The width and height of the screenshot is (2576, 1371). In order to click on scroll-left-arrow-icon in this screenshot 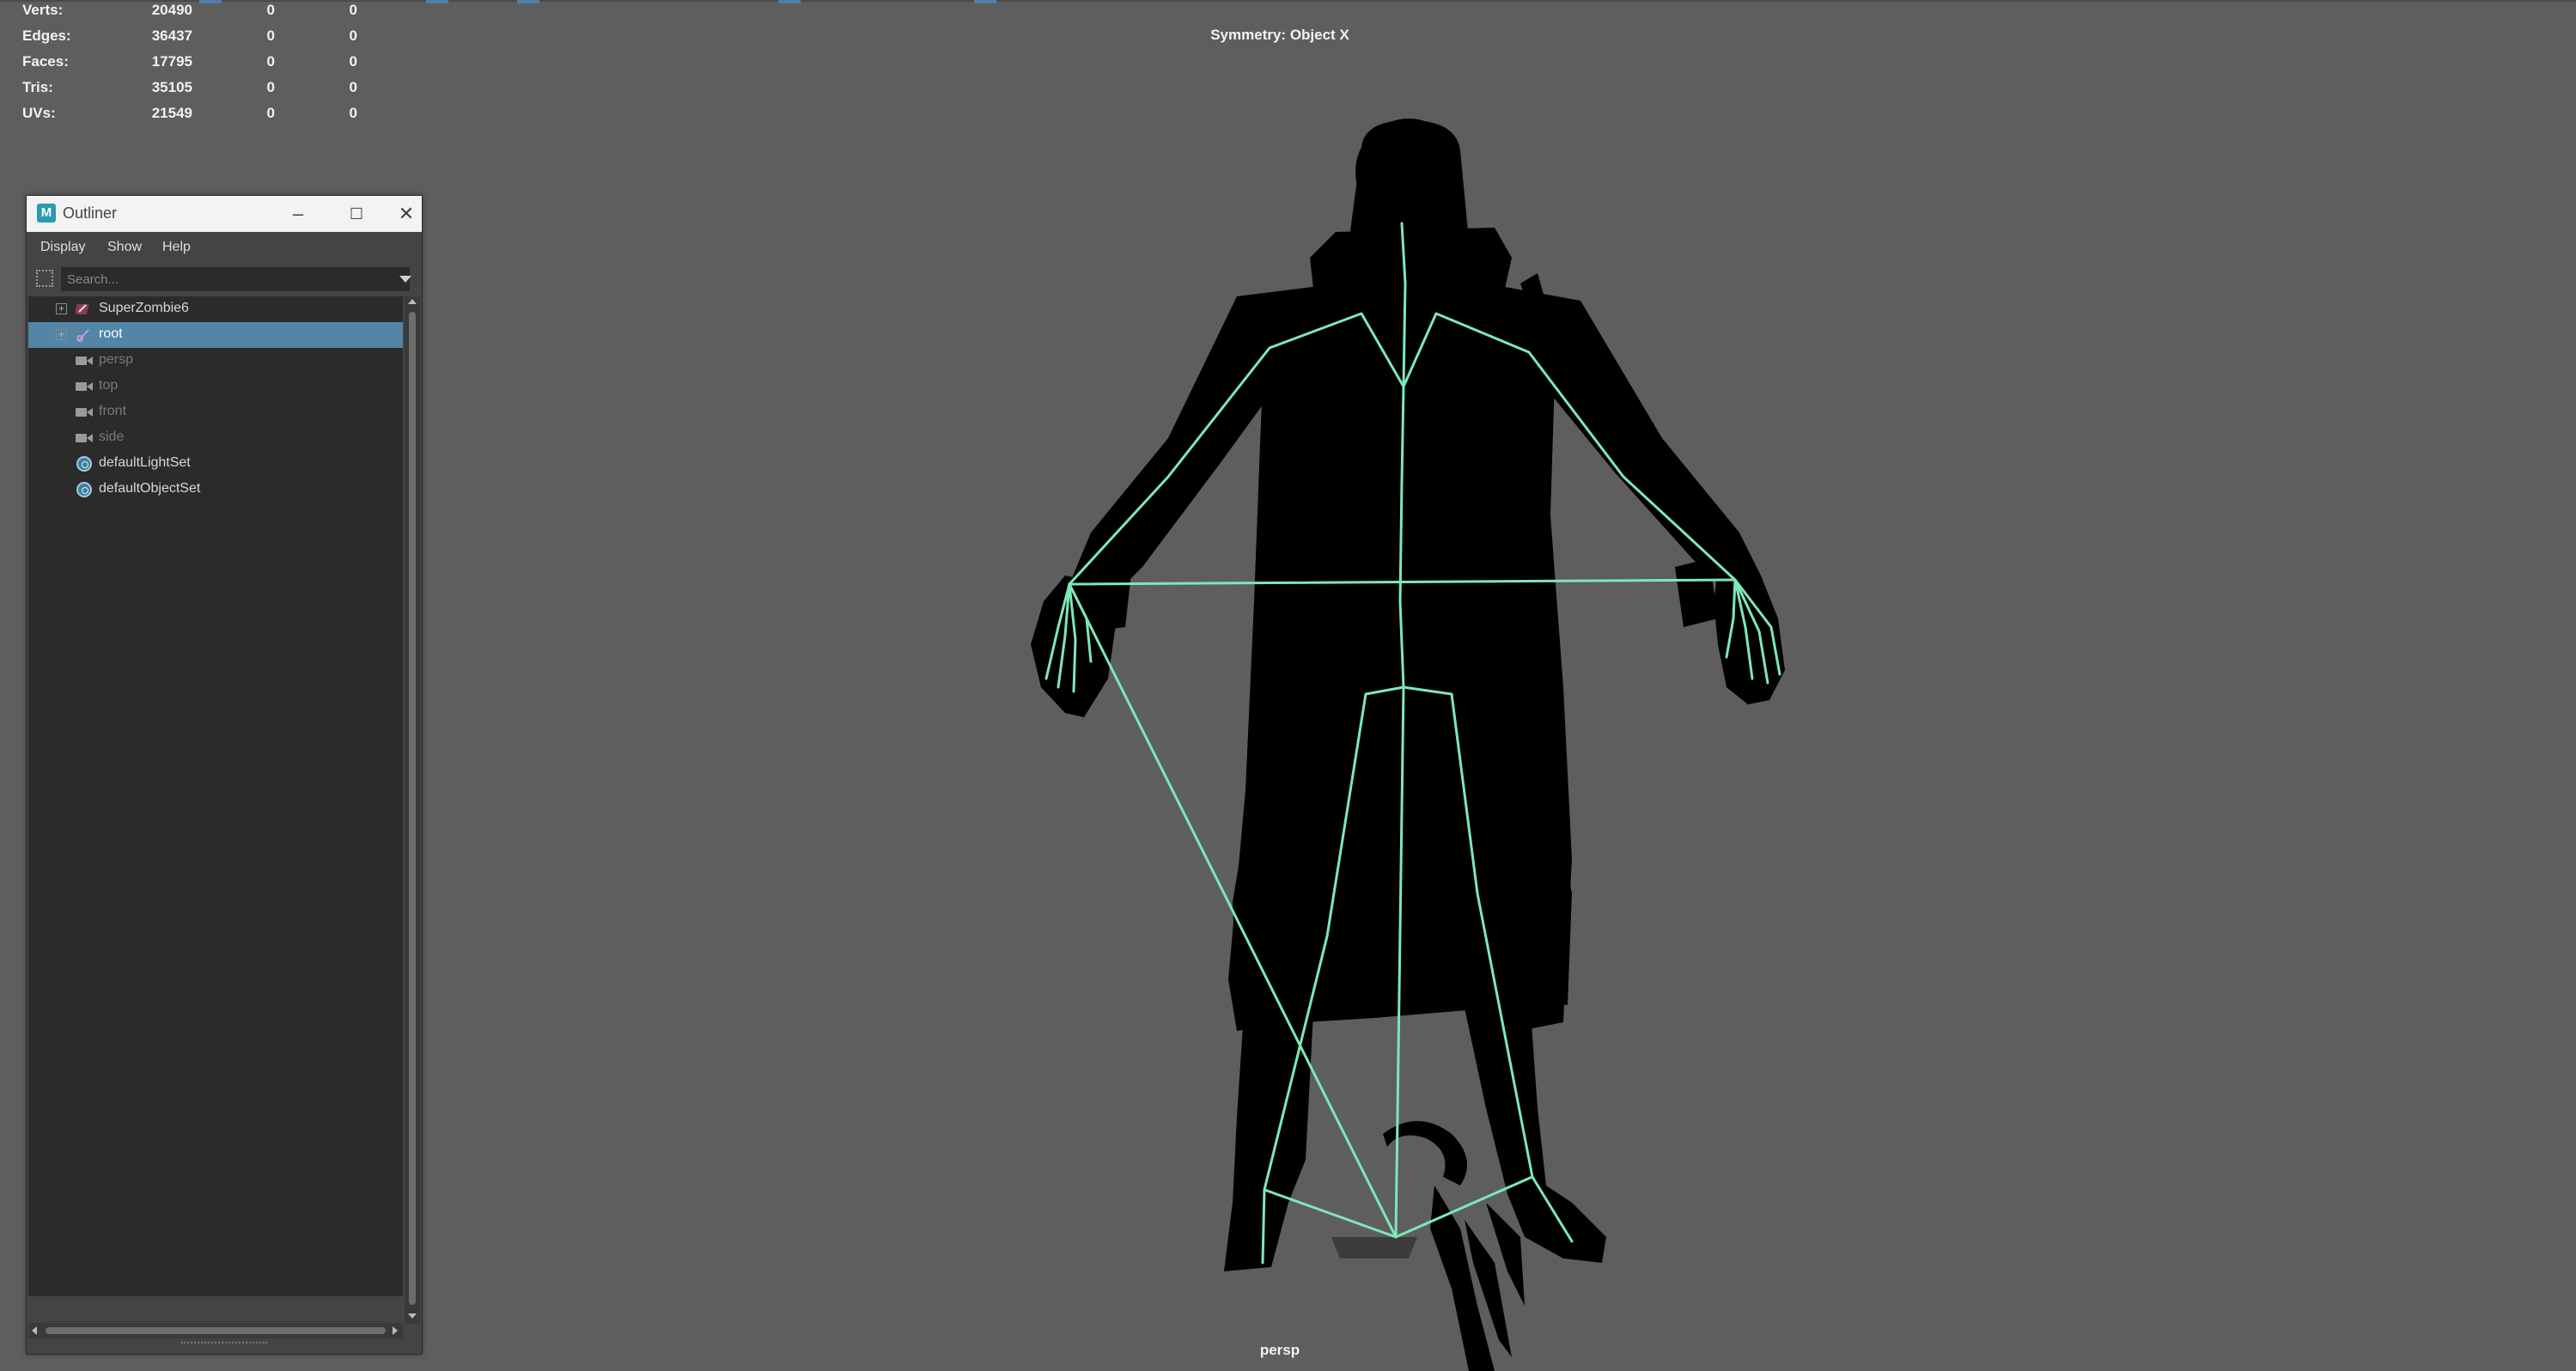, I will do `click(34, 1330)`.